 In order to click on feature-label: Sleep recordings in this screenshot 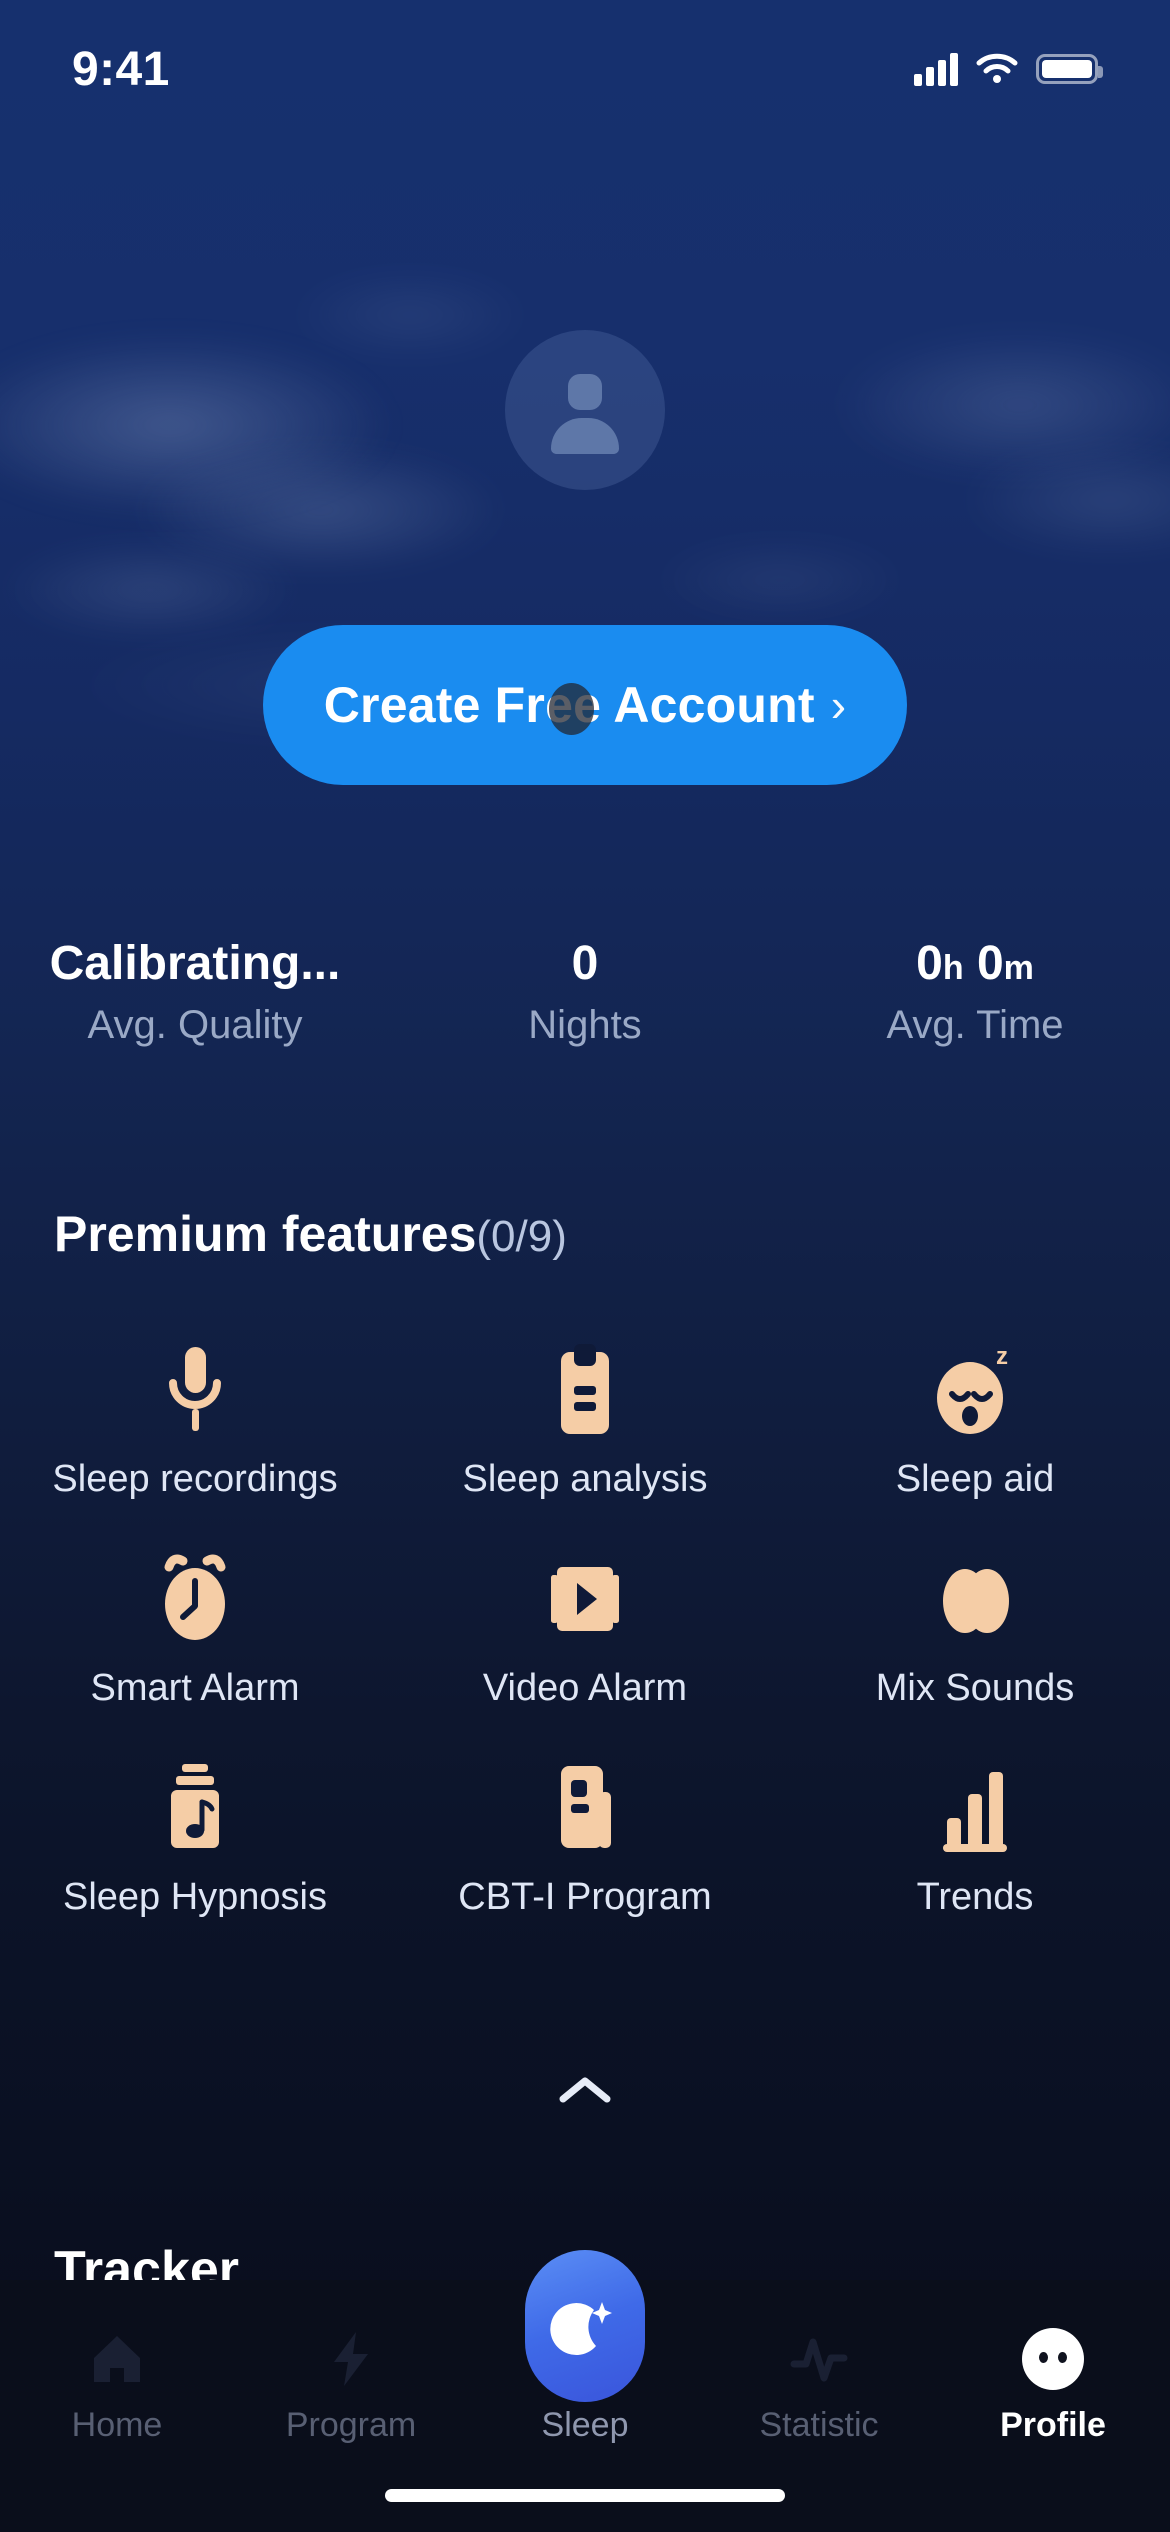, I will do `click(195, 1479)`.